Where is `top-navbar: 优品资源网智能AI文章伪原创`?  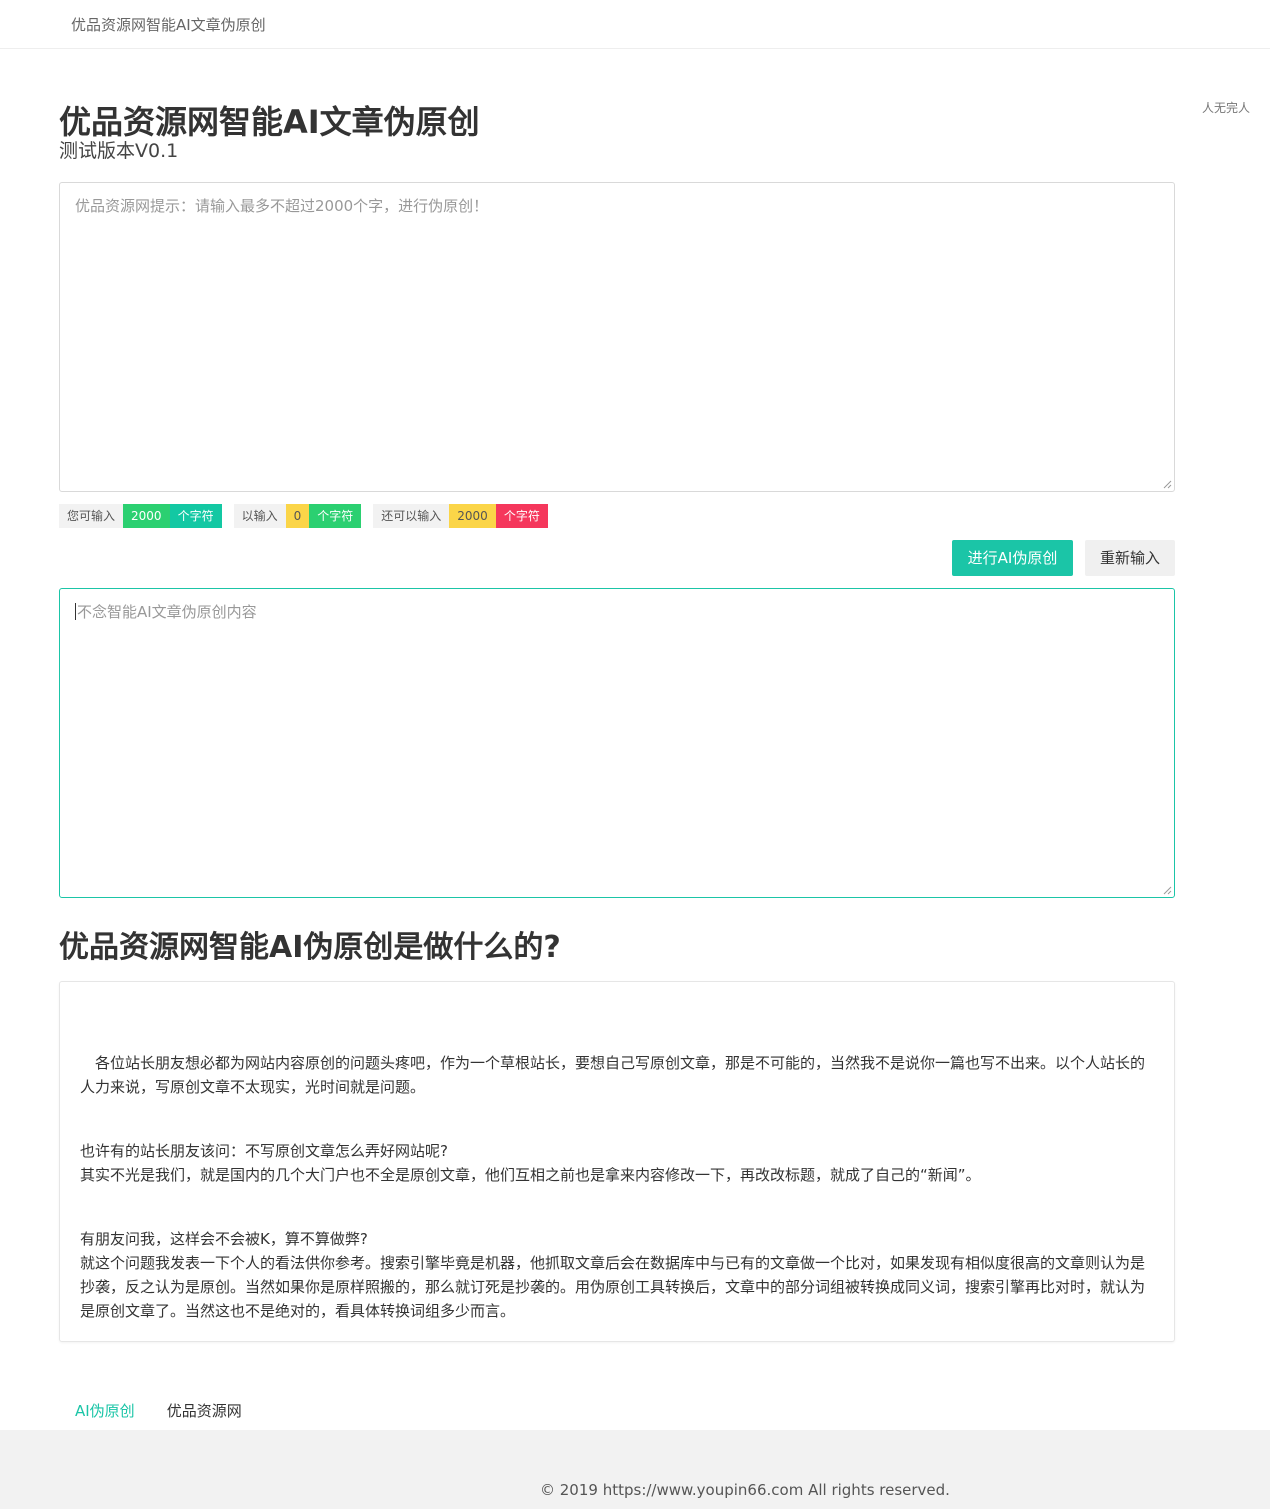 top-navbar: 优品资源网智能AI文章伪原创 is located at coordinates (635, 24).